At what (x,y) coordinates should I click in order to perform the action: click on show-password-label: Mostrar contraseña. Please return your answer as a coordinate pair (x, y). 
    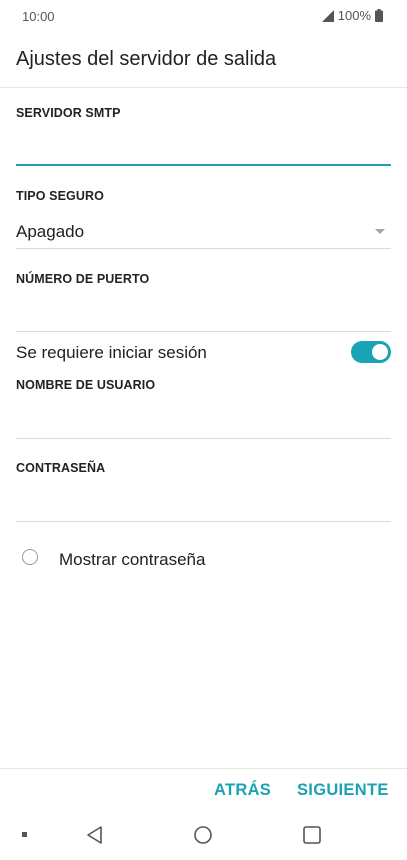
    Looking at the image, I should click on (132, 559).